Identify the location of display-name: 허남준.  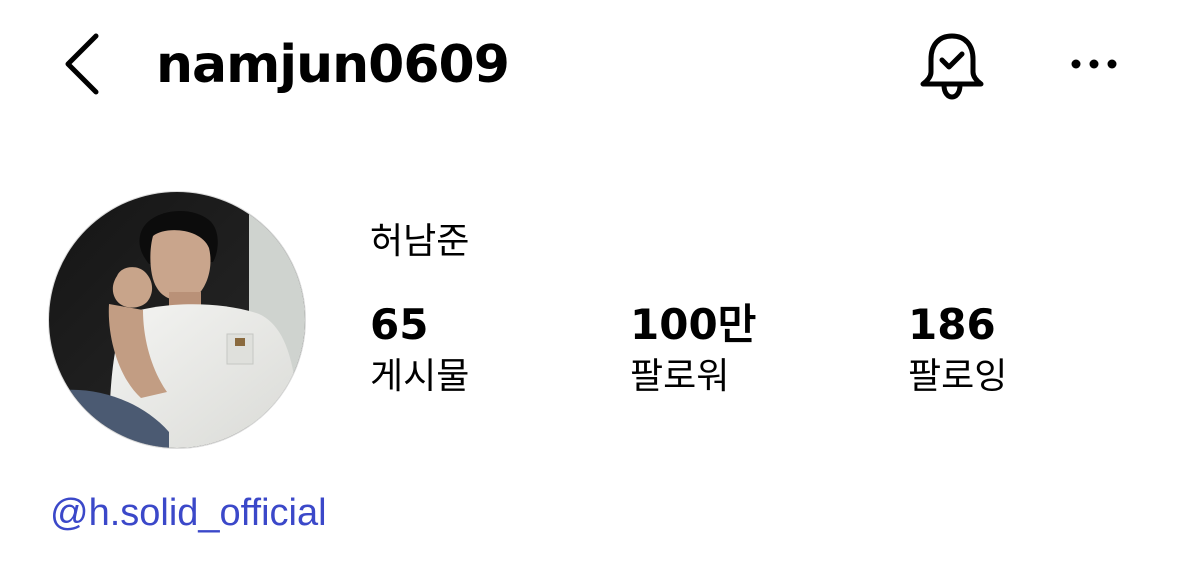
(420, 241).